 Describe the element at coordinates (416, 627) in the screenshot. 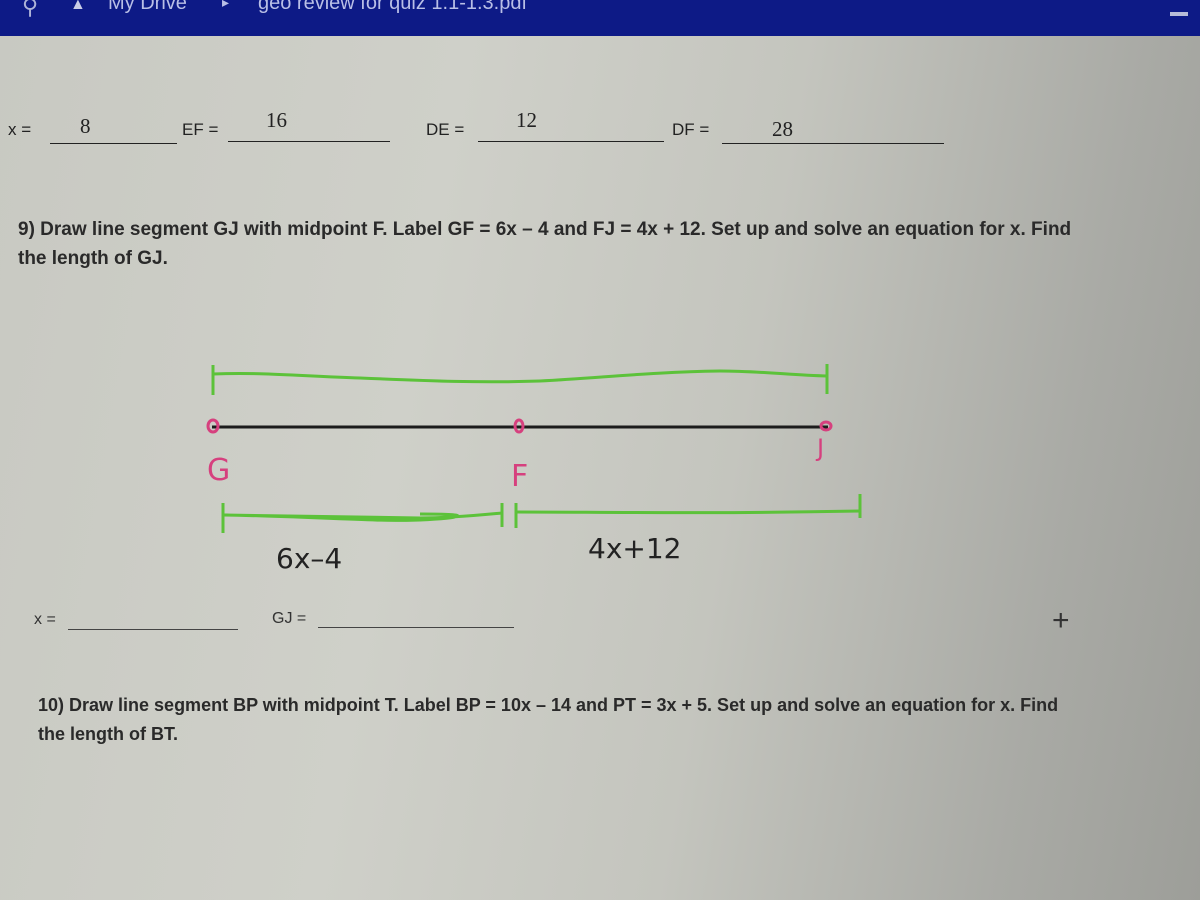

I see `p9-gj-answer-input` at that location.